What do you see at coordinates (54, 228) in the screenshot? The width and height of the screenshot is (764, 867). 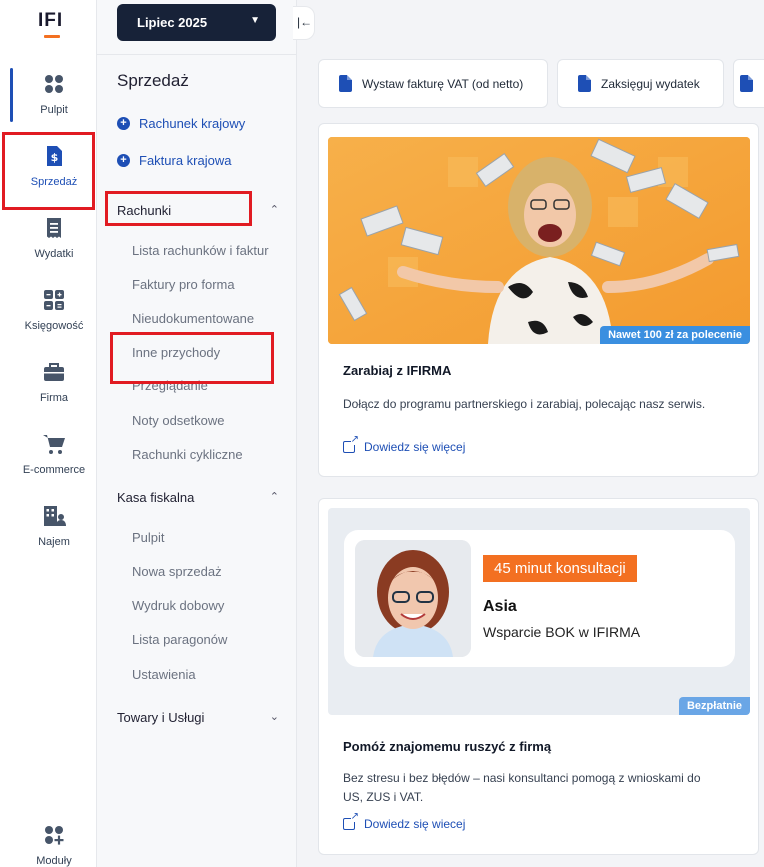 I see `receipt-icon` at bounding box center [54, 228].